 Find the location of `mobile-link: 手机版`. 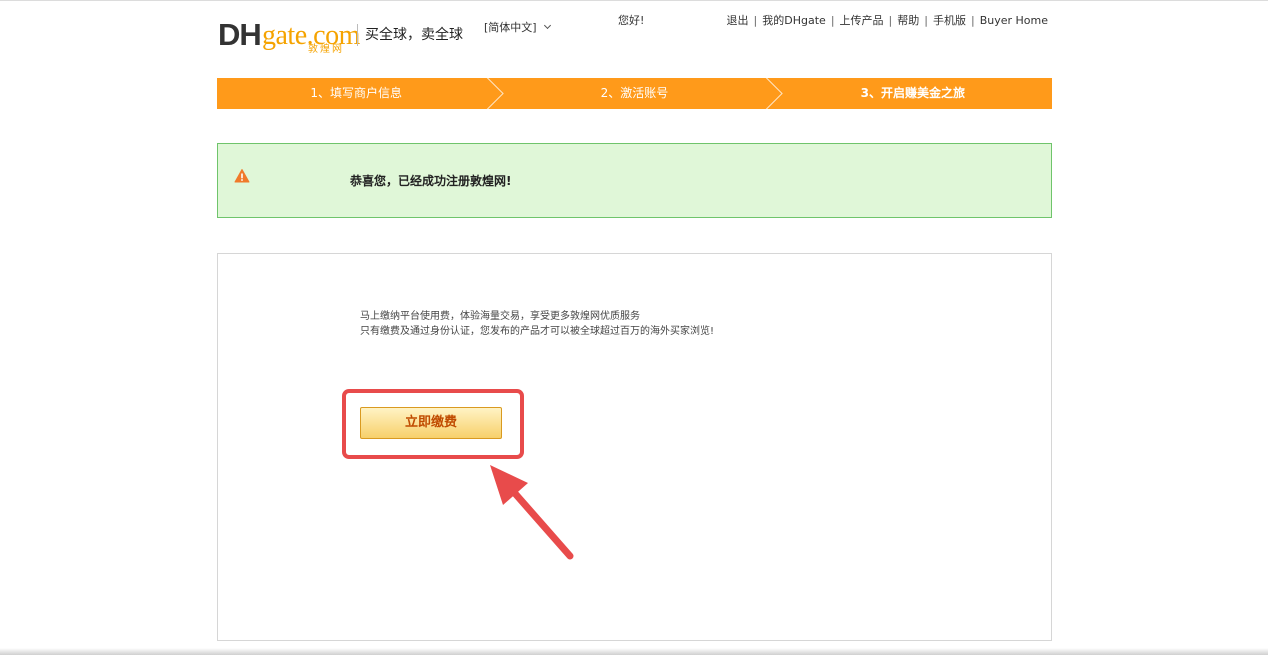

mobile-link: 手机版 is located at coordinates (949, 20).